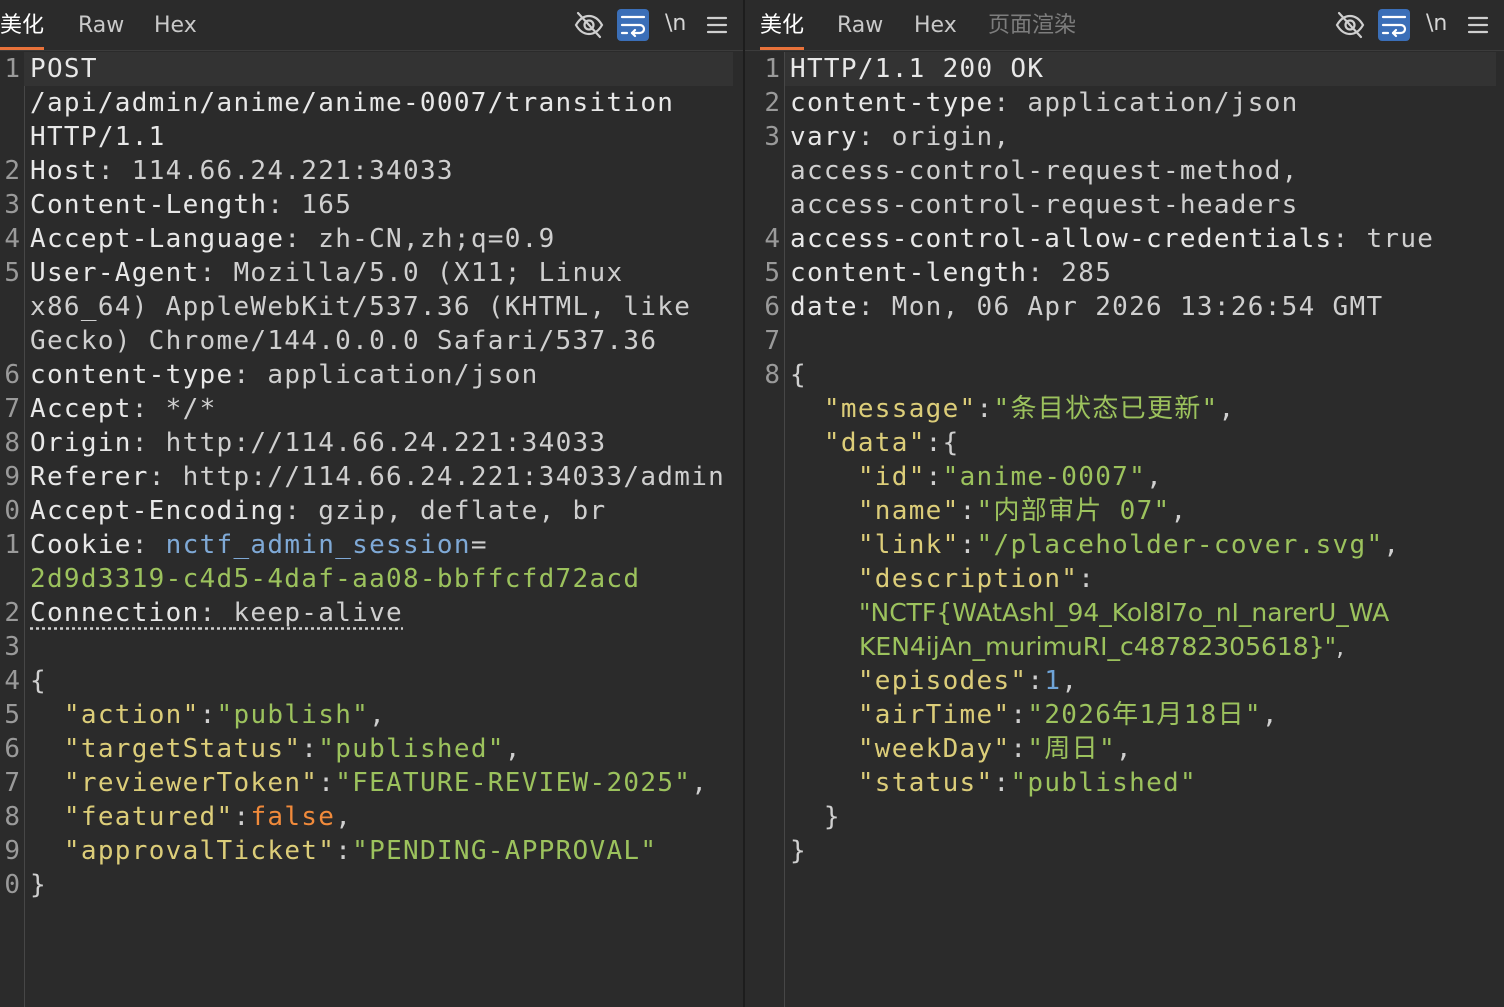 The width and height of the screenshot is (1504, 1007). What do you see at coordinates (772, 69) in the screenshot?
I see `response-line-number: 1` at bounding box center [772, 69].